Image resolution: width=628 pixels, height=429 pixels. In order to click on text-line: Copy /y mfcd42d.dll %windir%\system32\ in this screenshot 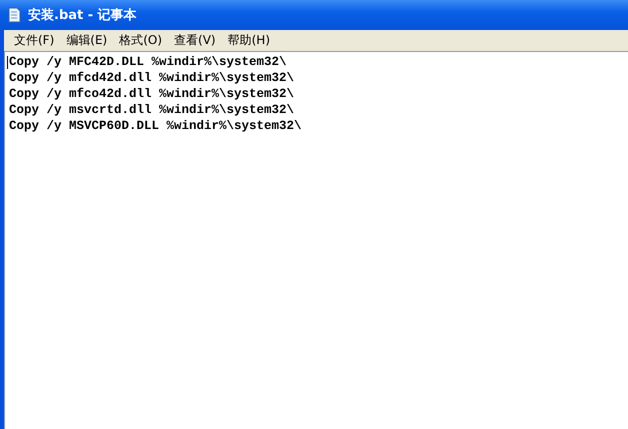, I will do `click(151, 78)`.